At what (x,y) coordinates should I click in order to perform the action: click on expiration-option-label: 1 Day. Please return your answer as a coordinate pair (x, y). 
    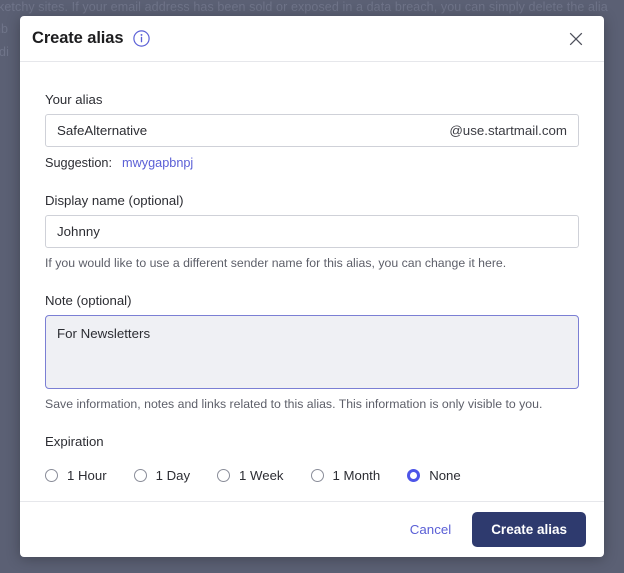
    Looking at the image, I should click on (173, 475).